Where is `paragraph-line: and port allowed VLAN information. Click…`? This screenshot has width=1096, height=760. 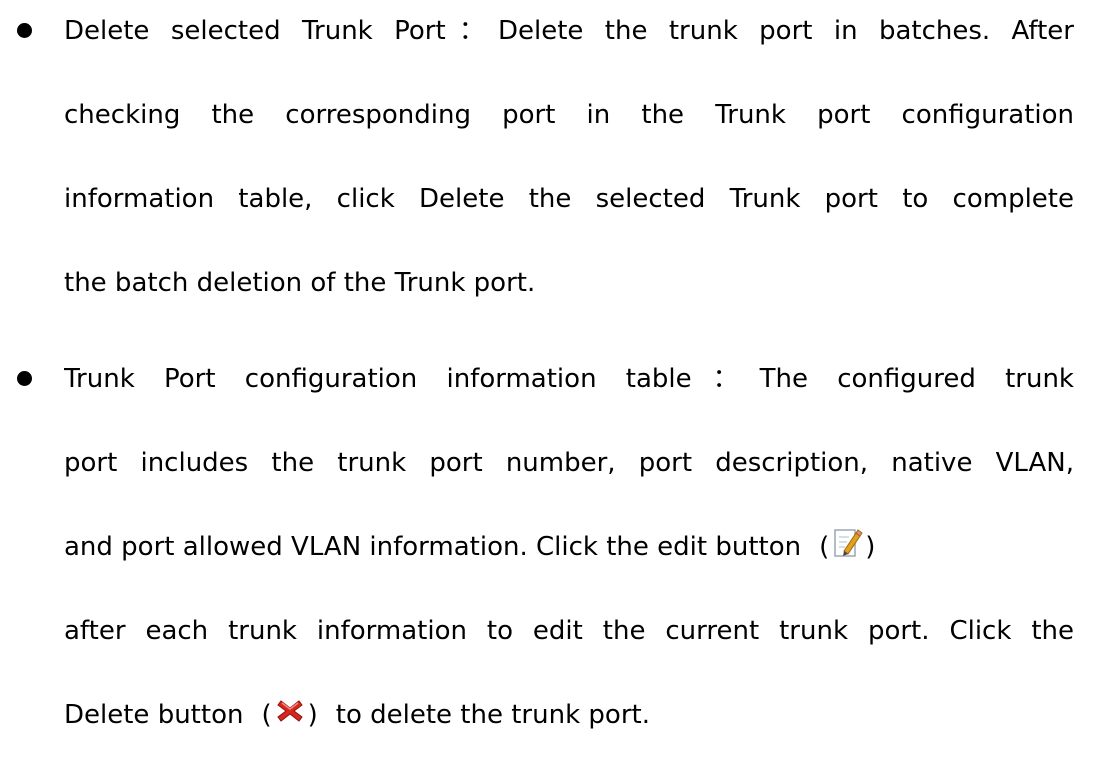
paragraph-line: and port allowed VLAN information. Click… is located at coordinates (569, 547).